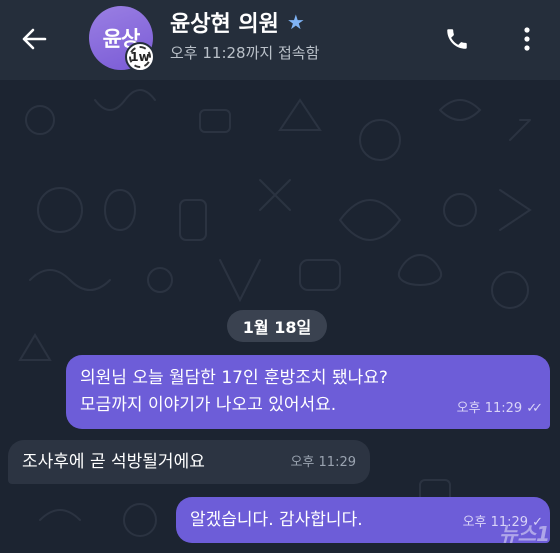  Describe the element at coordinates (245, 53) in the screenshot. I see `last-seen-status: 오후 11:28까지 접속함` at that location.